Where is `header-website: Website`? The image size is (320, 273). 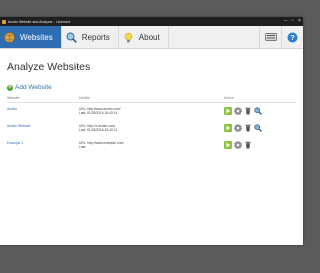 header-website: Website is located at coordinates (43, 99).